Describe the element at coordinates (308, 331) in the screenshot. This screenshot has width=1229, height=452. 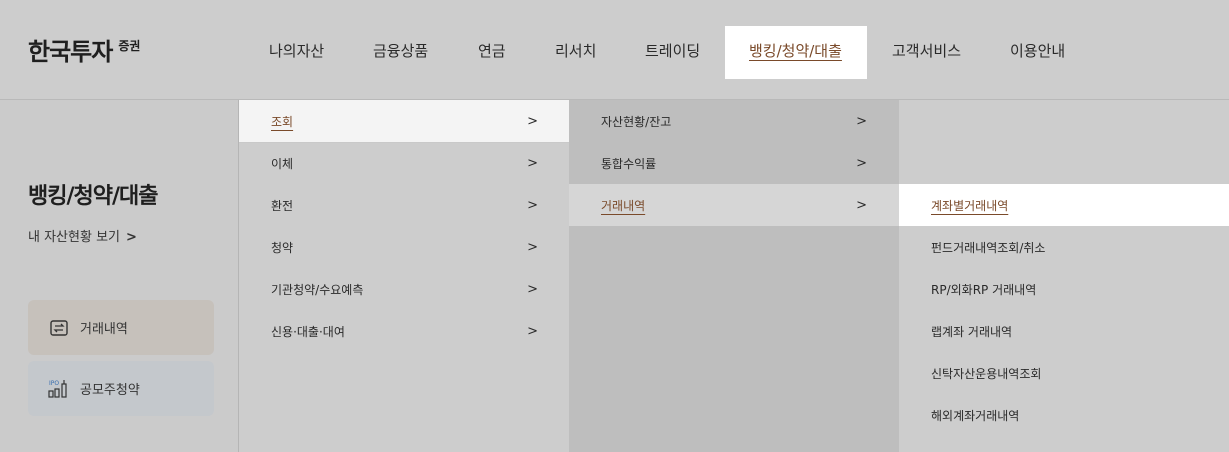
I see `menu-item-label: 신용·대출·대여` at that location.